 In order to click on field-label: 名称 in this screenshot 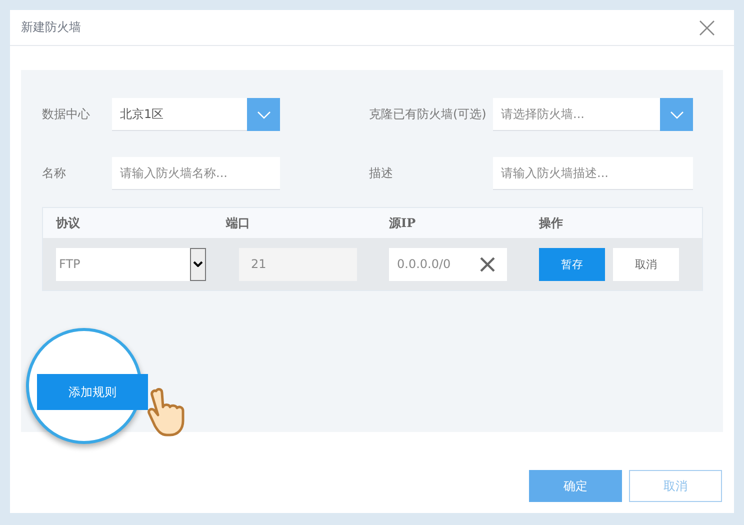, I will do `click(54, 173)`.